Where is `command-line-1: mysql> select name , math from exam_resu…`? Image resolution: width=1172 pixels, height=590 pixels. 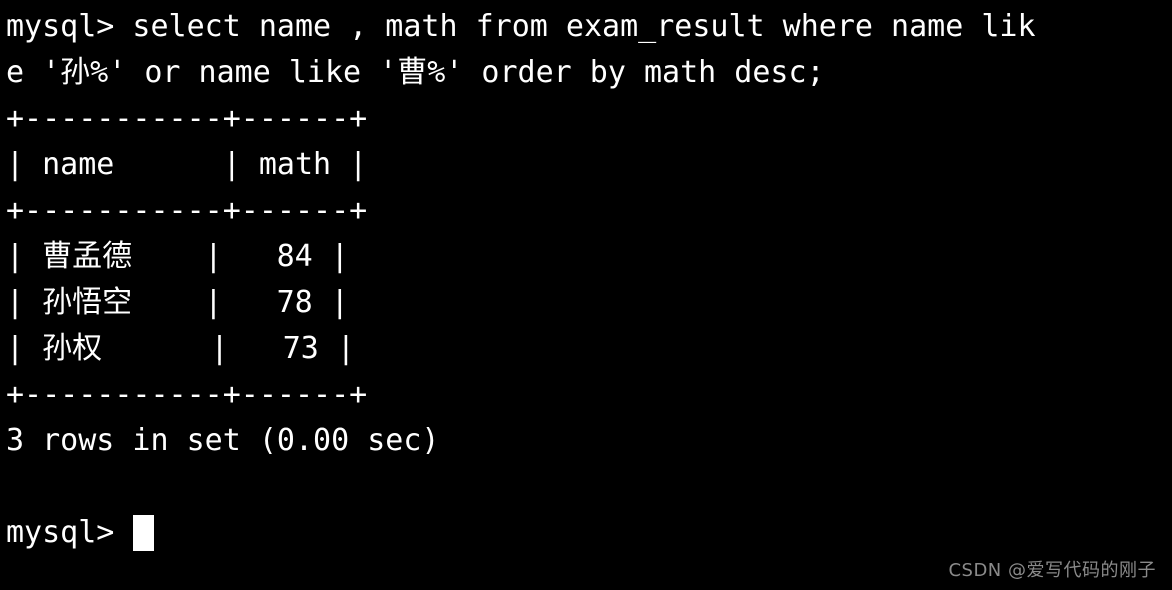 command-line-1: mysql> select name , math from exam_resu… is located at coordinates (521, 26).